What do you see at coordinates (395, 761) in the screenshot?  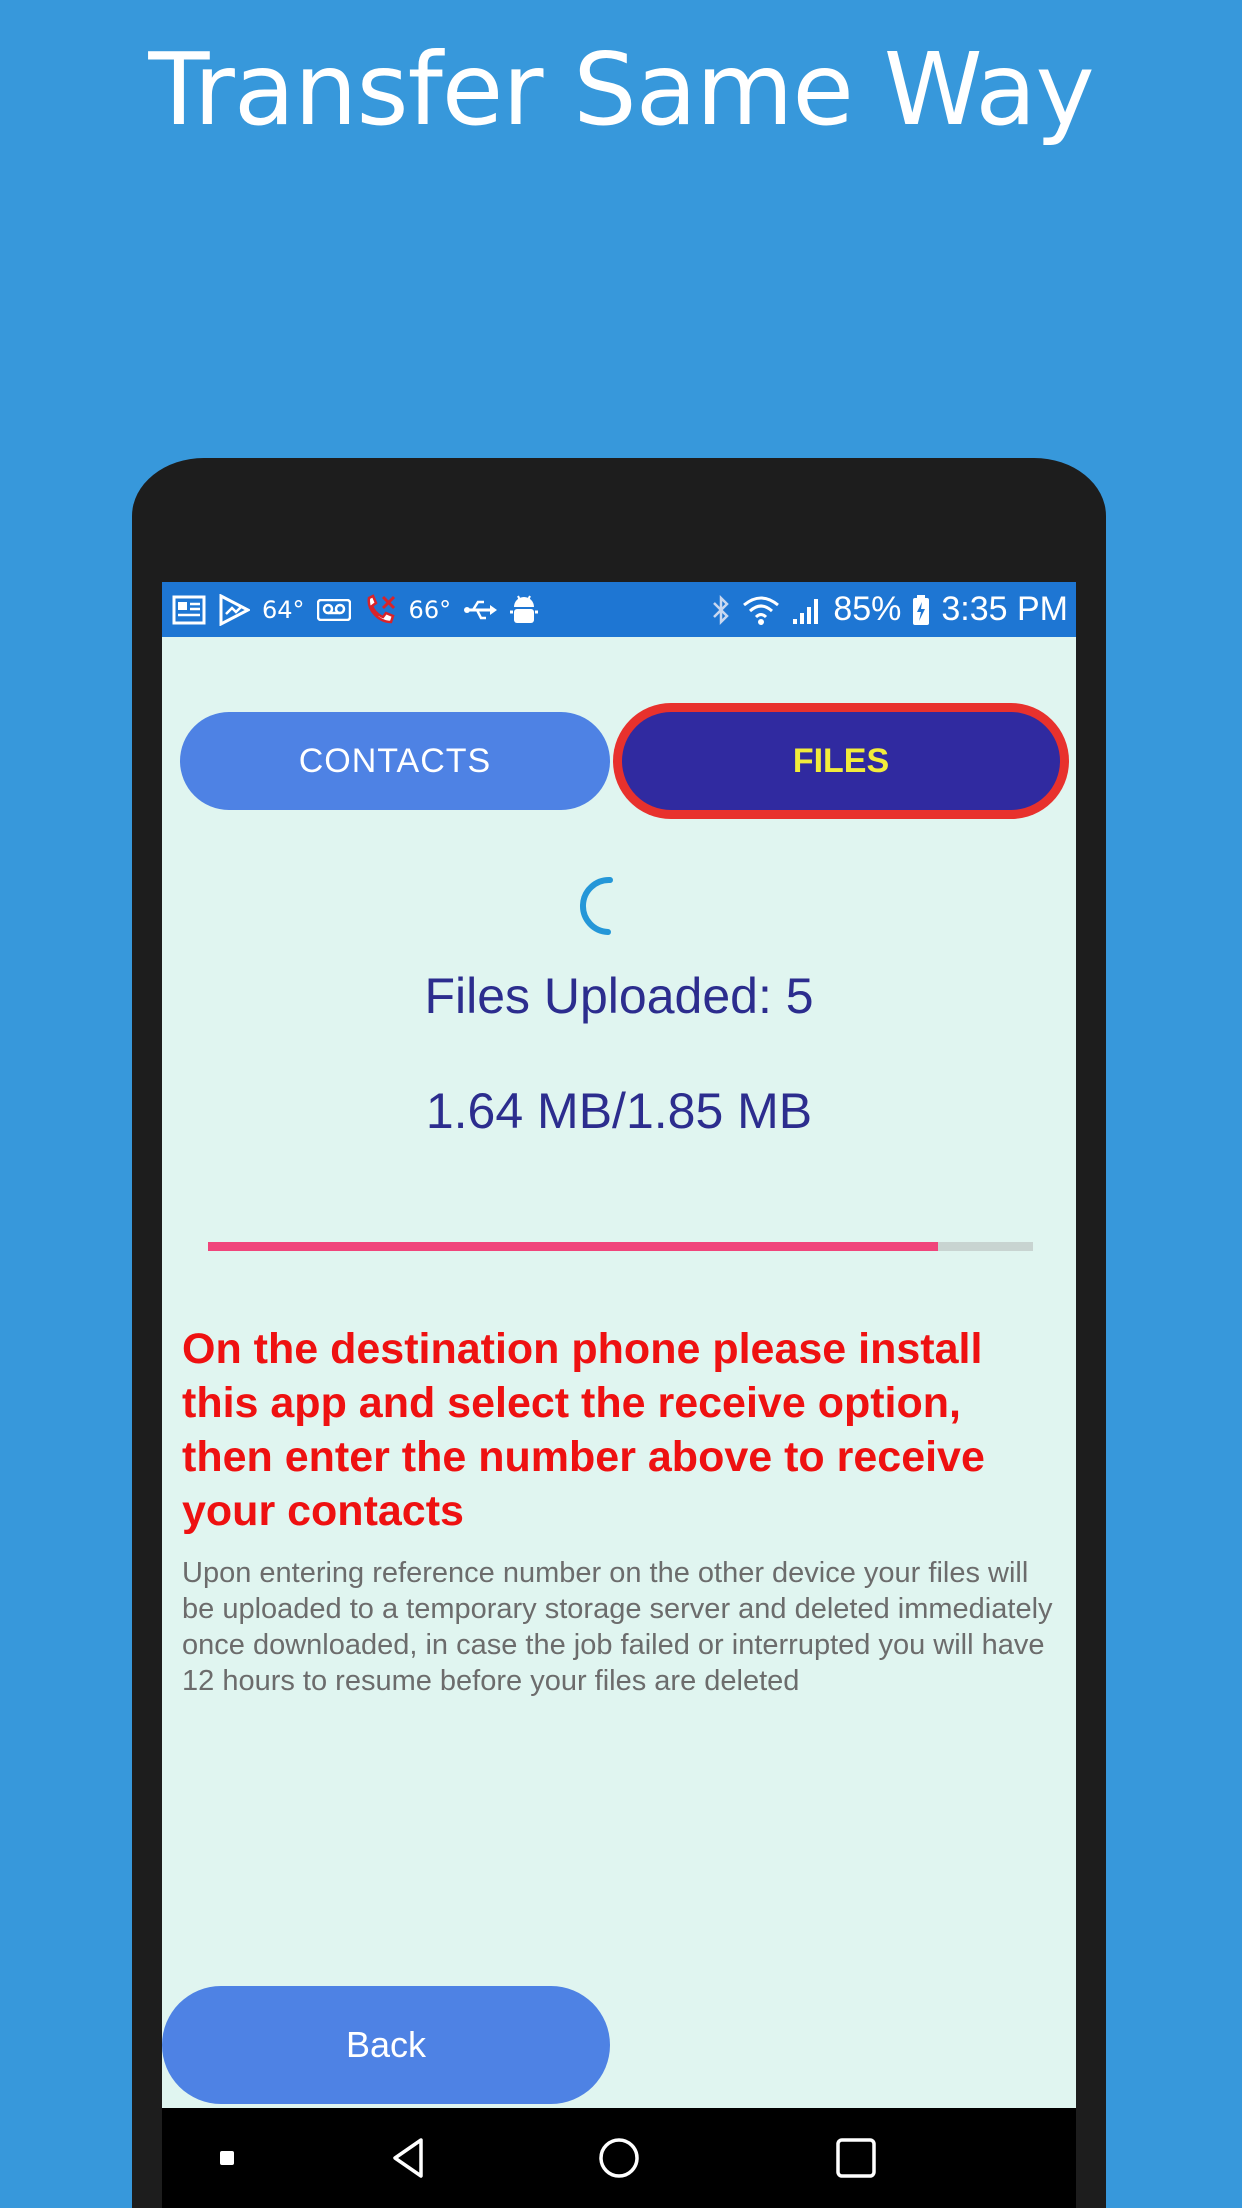 I see `tab-contacts: CONTACTS` at bounding box center [395, 761].